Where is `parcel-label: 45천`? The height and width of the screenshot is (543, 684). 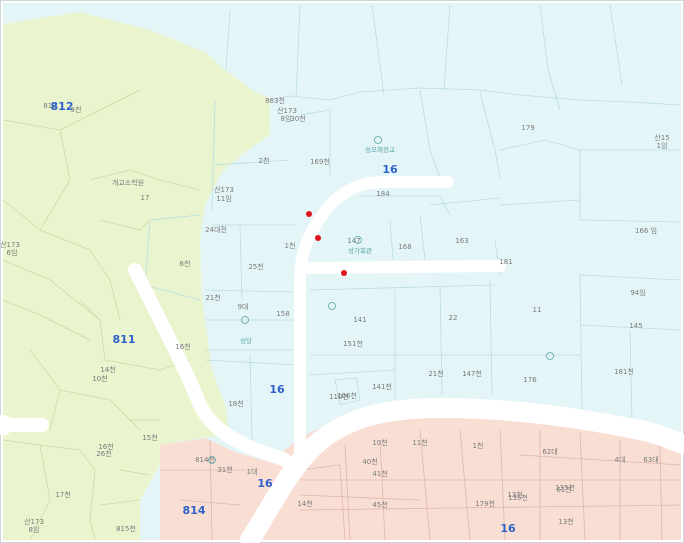 parcel-label: 45천 is located at coordinates (379, 504).